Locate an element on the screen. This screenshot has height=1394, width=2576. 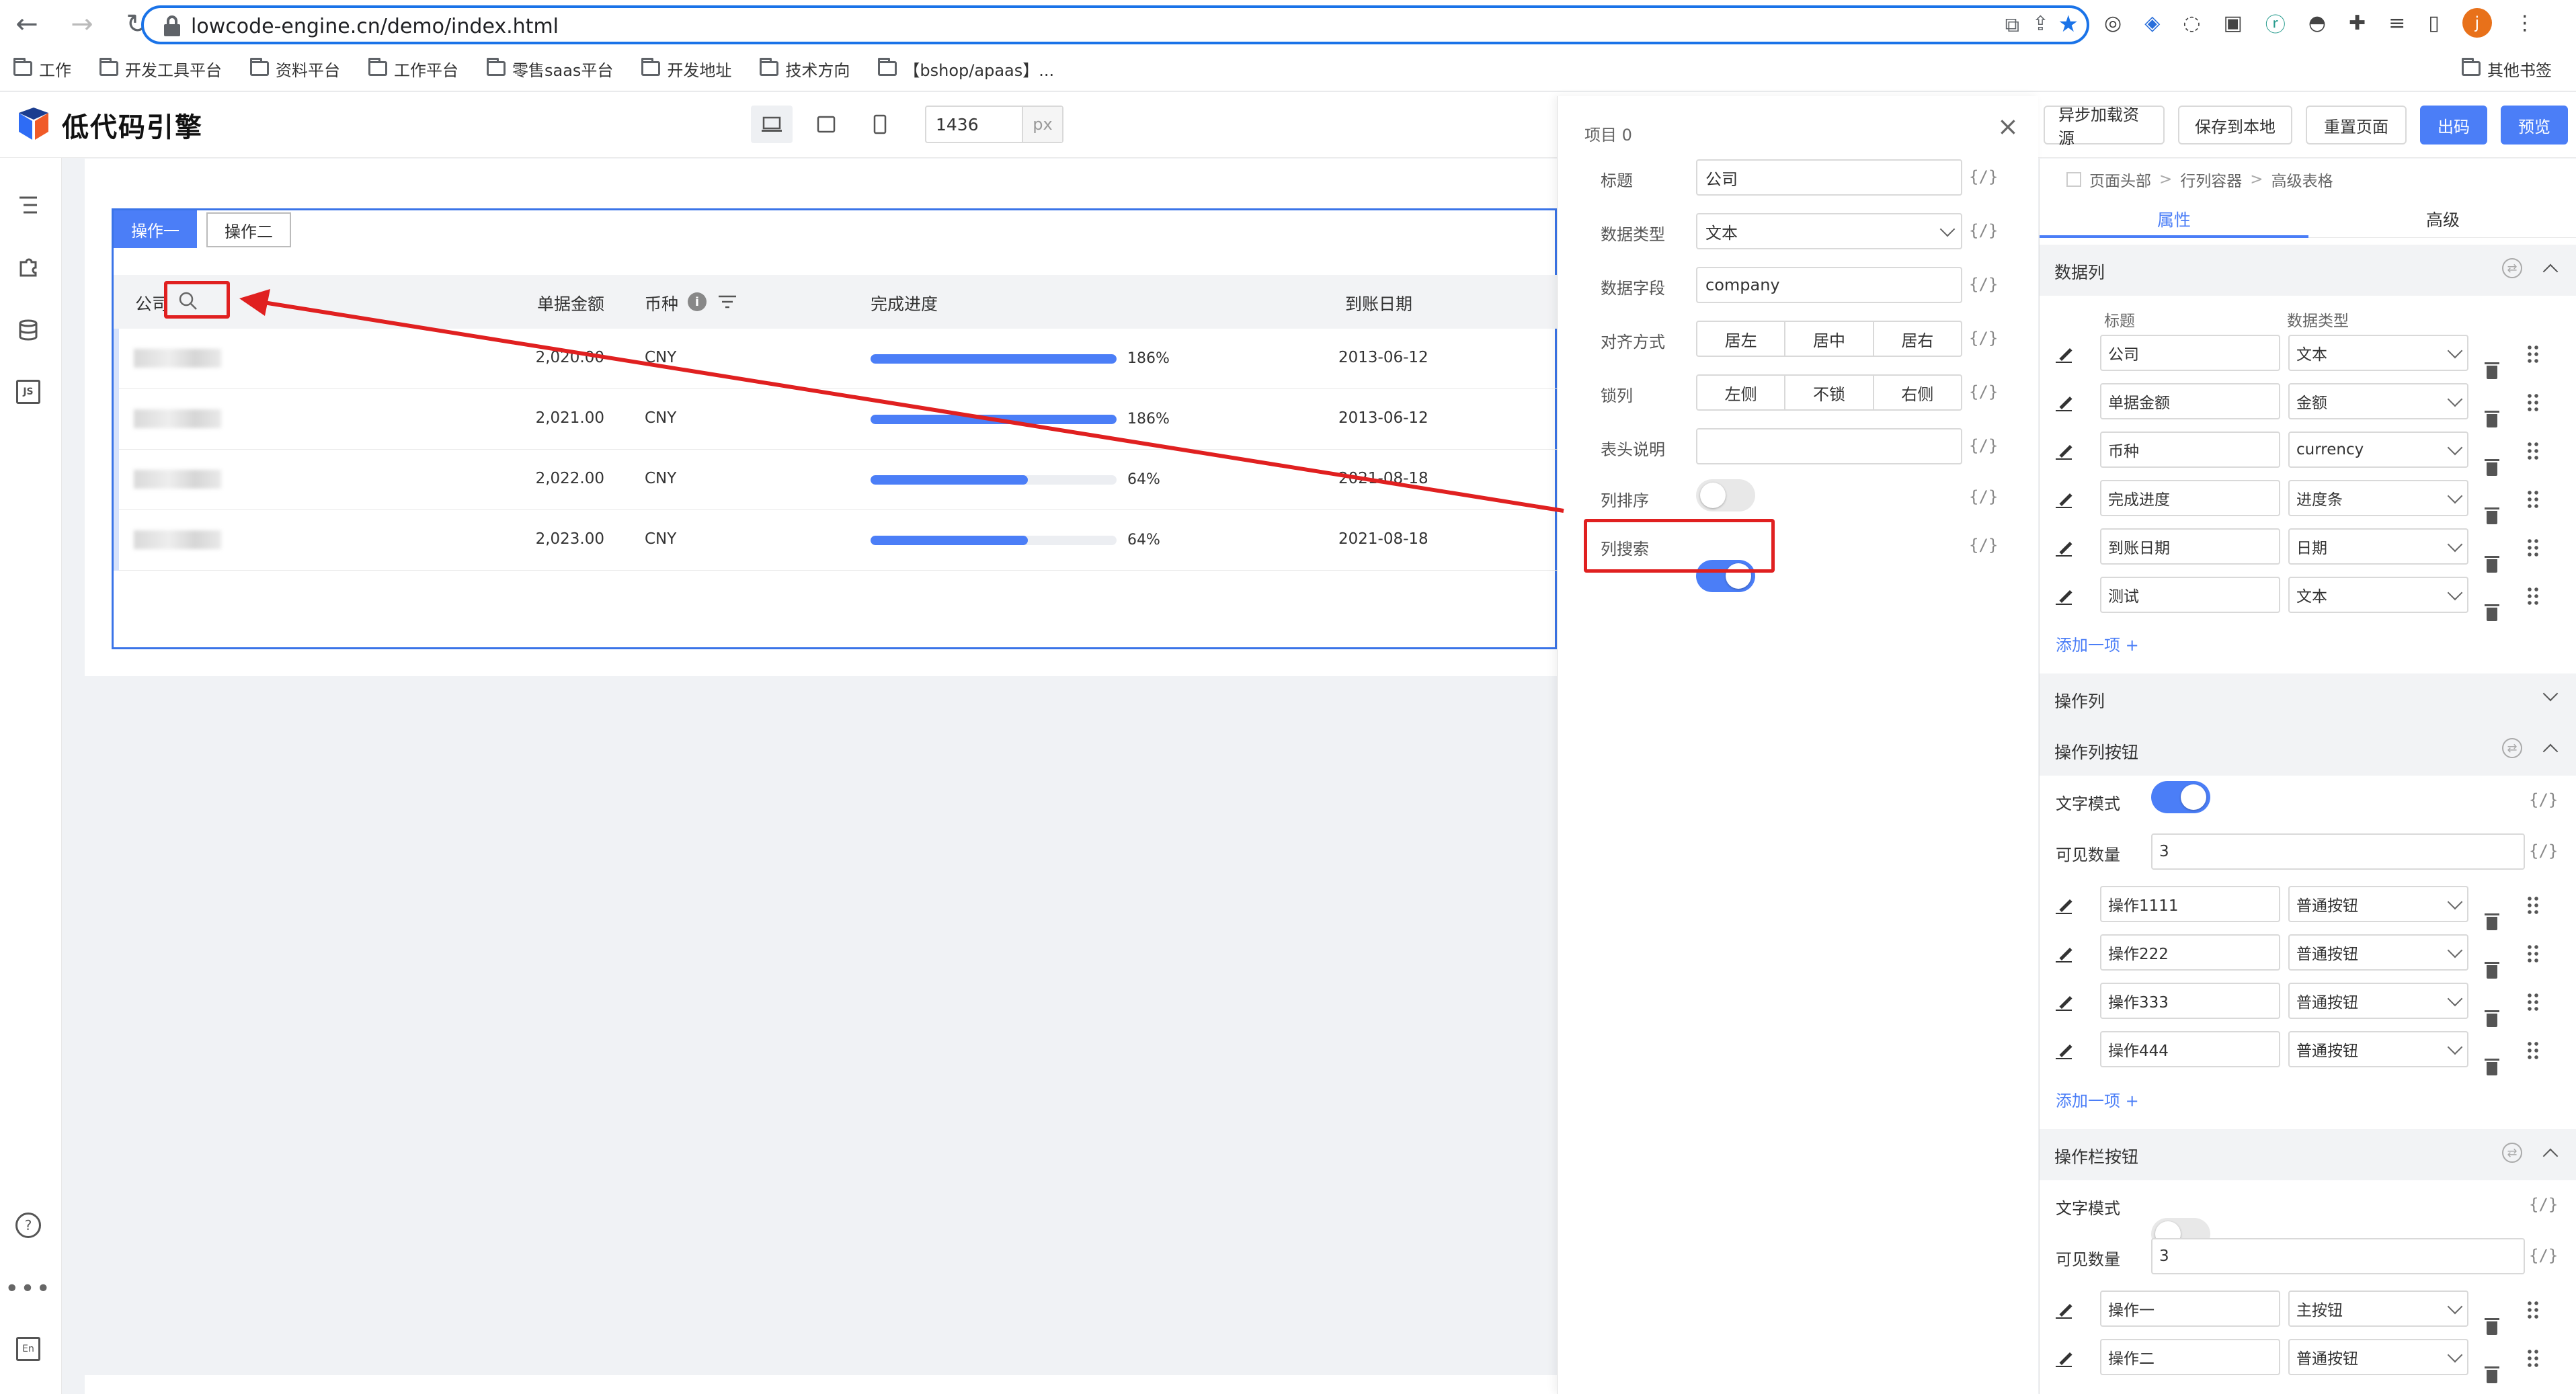
lock-column-segmented: 左侧 不锁 右侧 is located at coordinates (1829, 392).